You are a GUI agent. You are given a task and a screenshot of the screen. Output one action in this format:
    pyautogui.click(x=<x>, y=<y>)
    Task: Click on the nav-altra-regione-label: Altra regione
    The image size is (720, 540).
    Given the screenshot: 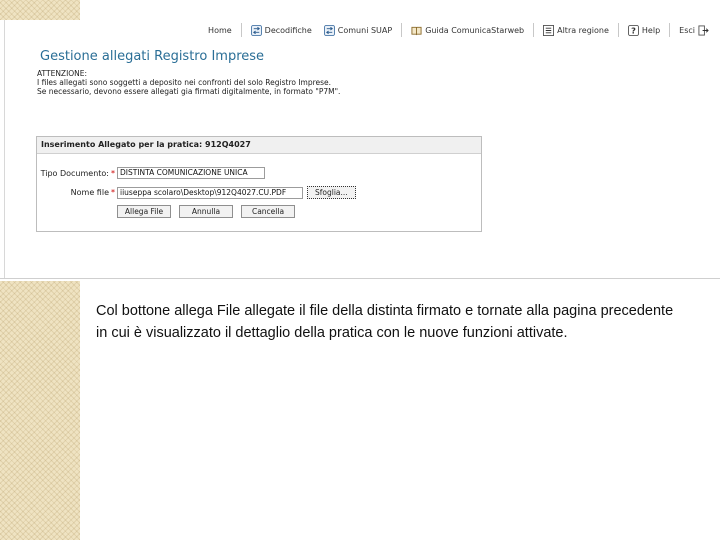 What is the action you would take?
    pyautogui.click(x=583, y=30)
    